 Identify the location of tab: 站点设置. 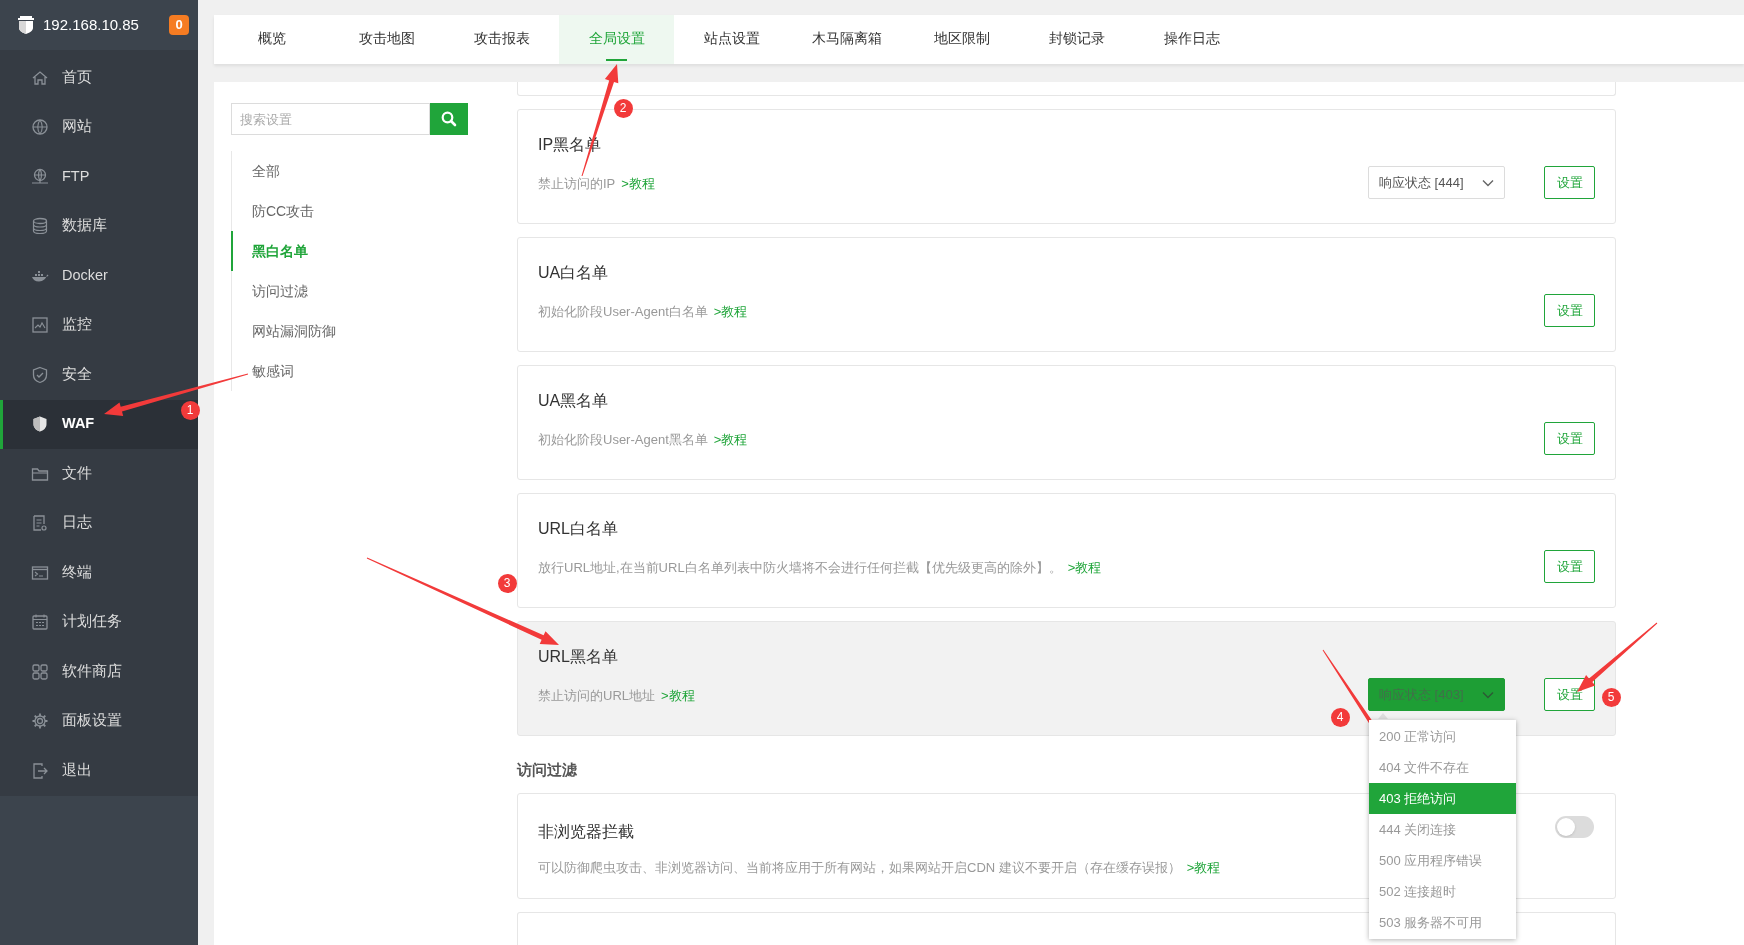
(731, 39).